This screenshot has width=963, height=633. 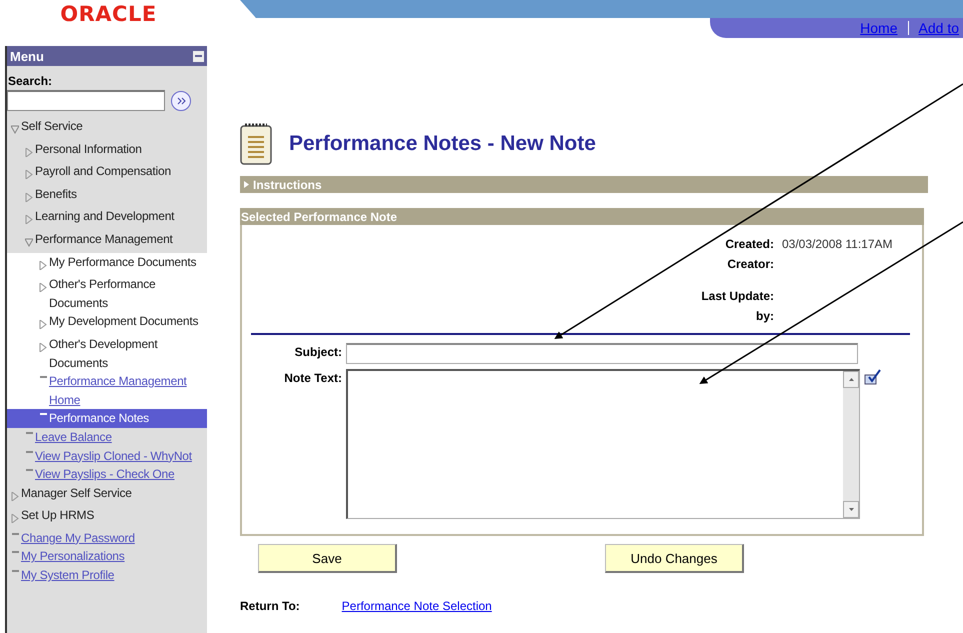 What do you see at coordinates (76, 493) in the screenshot?
I see `menu-item: Manager Self Service` at bounding box center [76, 493].